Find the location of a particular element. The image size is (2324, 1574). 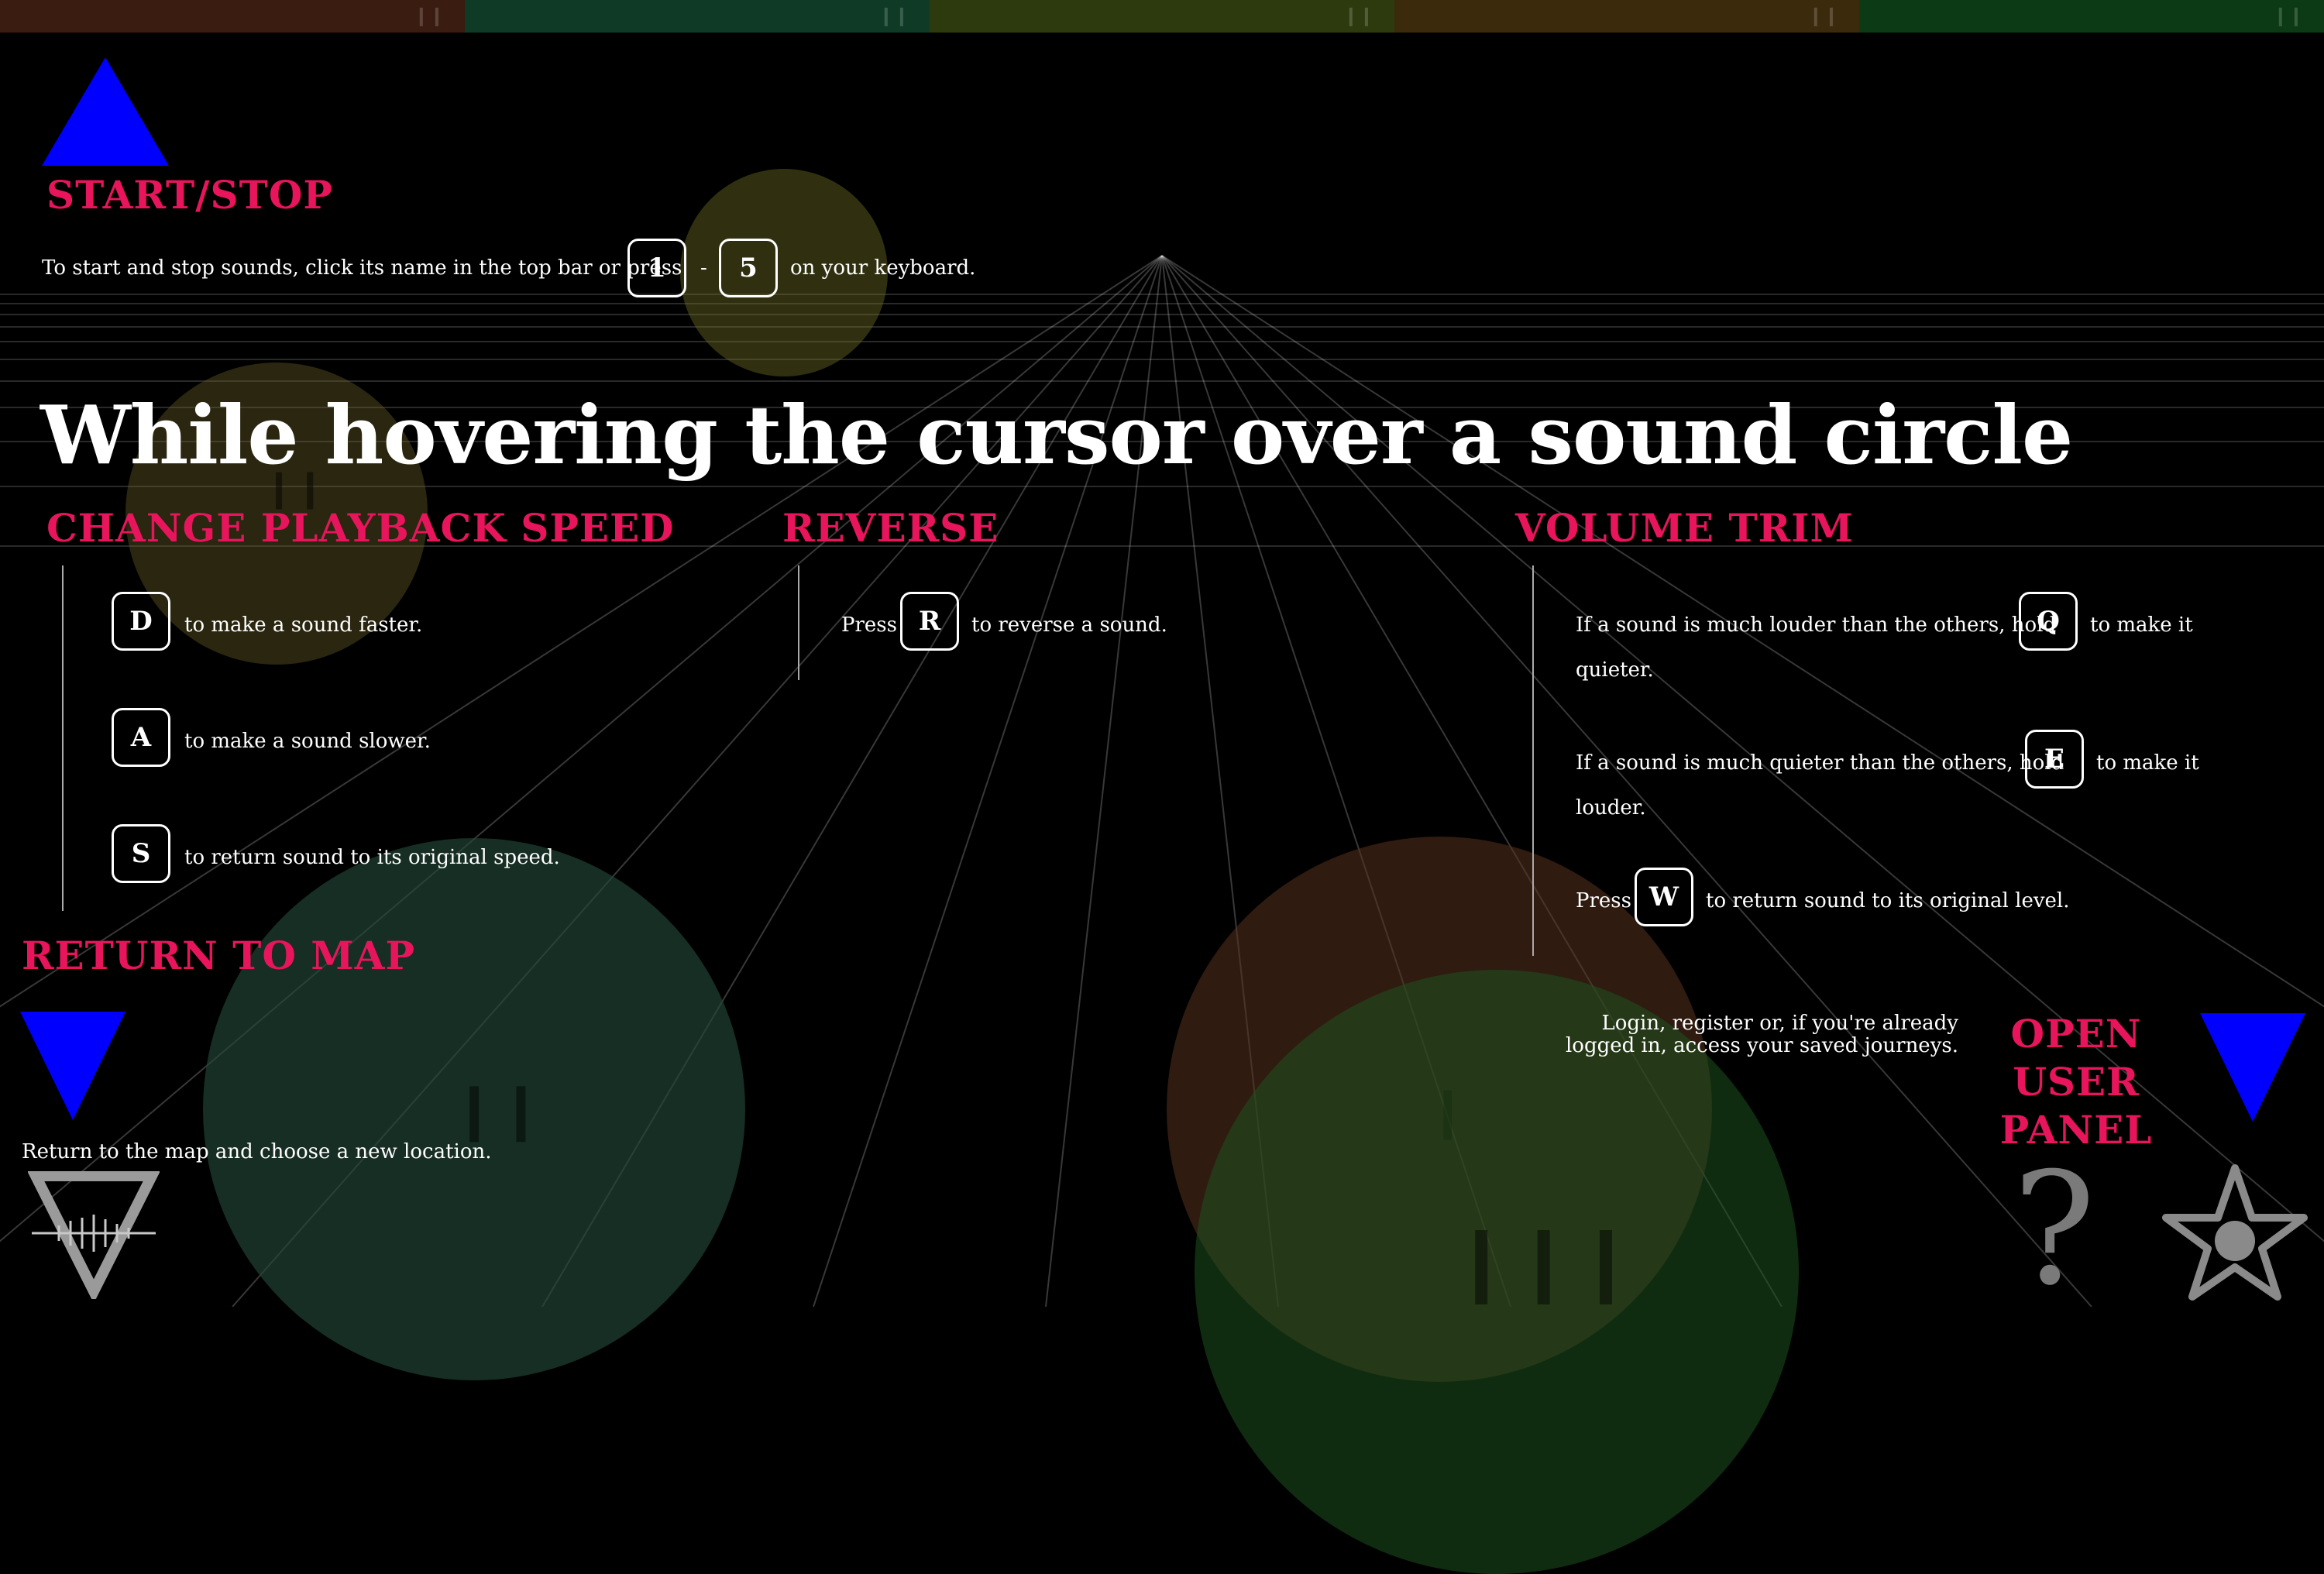

volume-reset-prefix: Press is located at coordinates (1603, 900).